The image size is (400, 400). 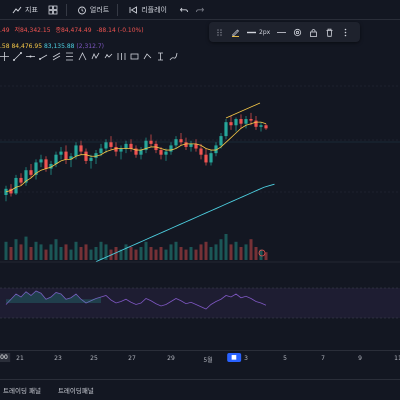 What do you see at coordinates (200, 358) in the screenshot?
I see `time-axis: 00 21 23 25 27 29 5월 3 5 7 9 11 ■` at bounding box center [200, 358].